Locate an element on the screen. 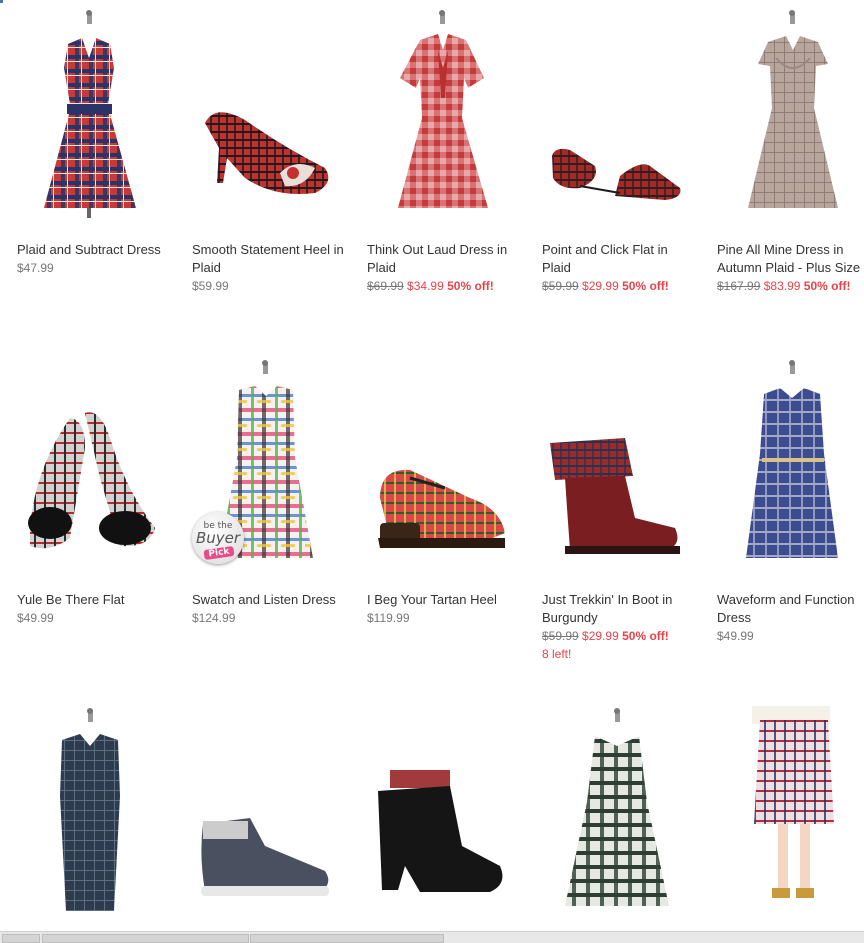  product-info: I Beg Your Tartan Heel $119.99 is located at coordinates (446, 609).